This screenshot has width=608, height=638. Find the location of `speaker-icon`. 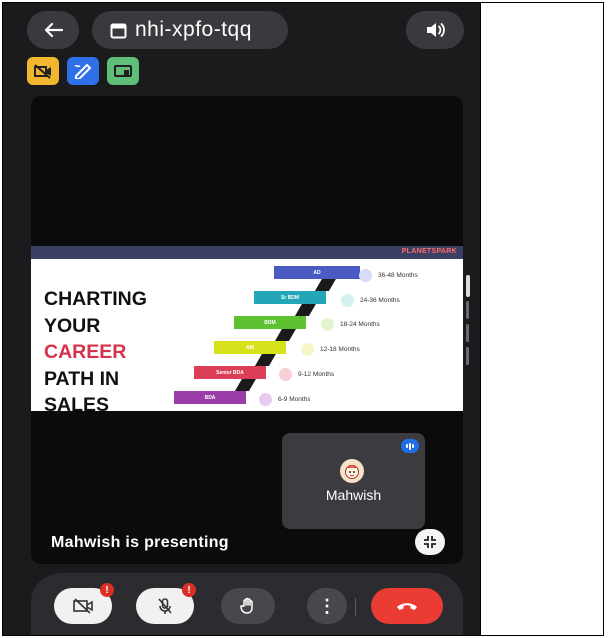

speaker-icon is located at coordinates (436, 30).